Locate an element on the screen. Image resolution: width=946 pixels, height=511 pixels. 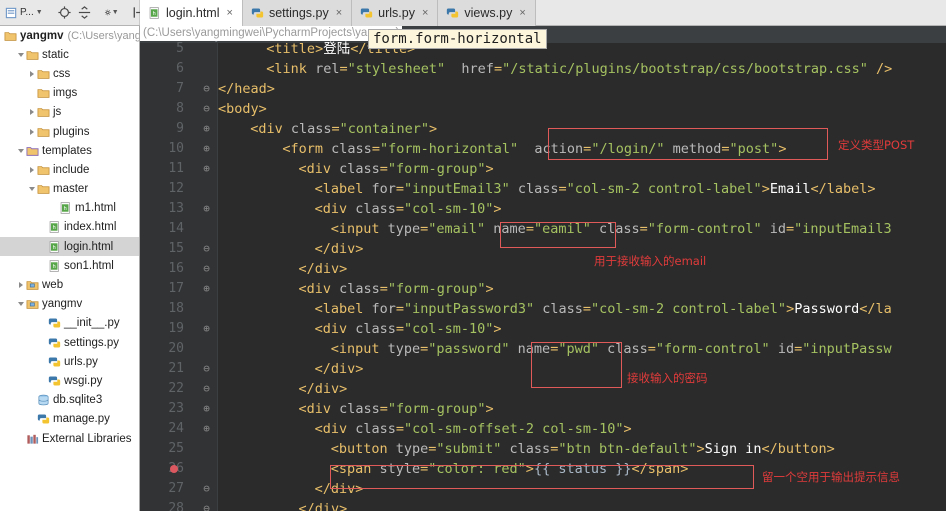
locate-file-button is located at coordinates (64, 13).